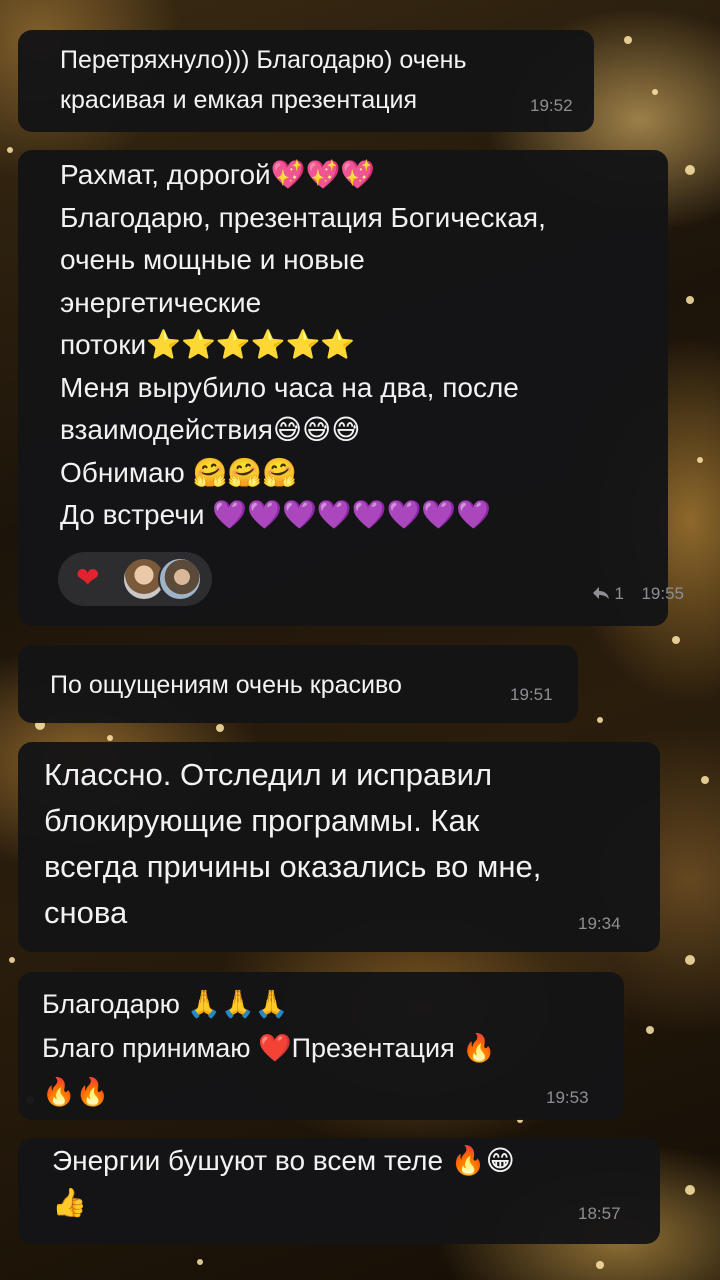  What do you see at coordinates (662, 593) in the screenshot?
I see `message-timestamp: 19:55` at bounding box center [662, 593].